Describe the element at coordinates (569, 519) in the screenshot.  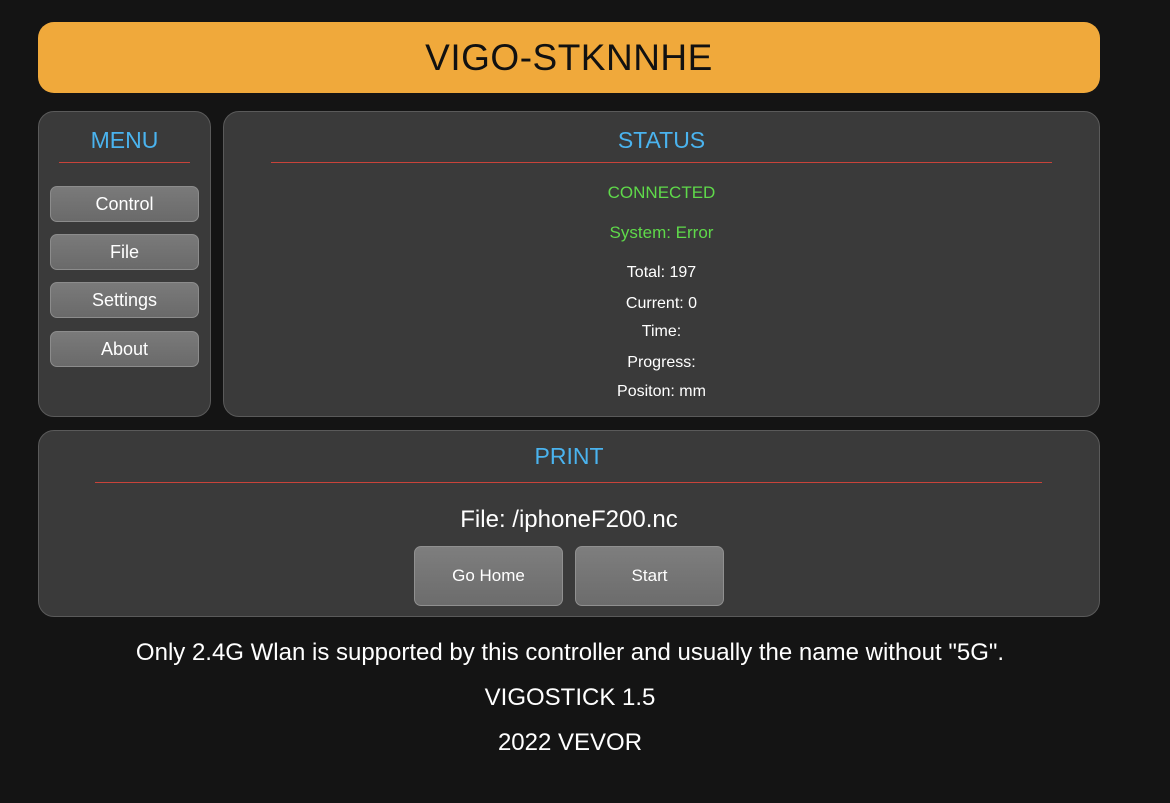
I see `selected-file: File: /iphoneF200.nc` at that location.